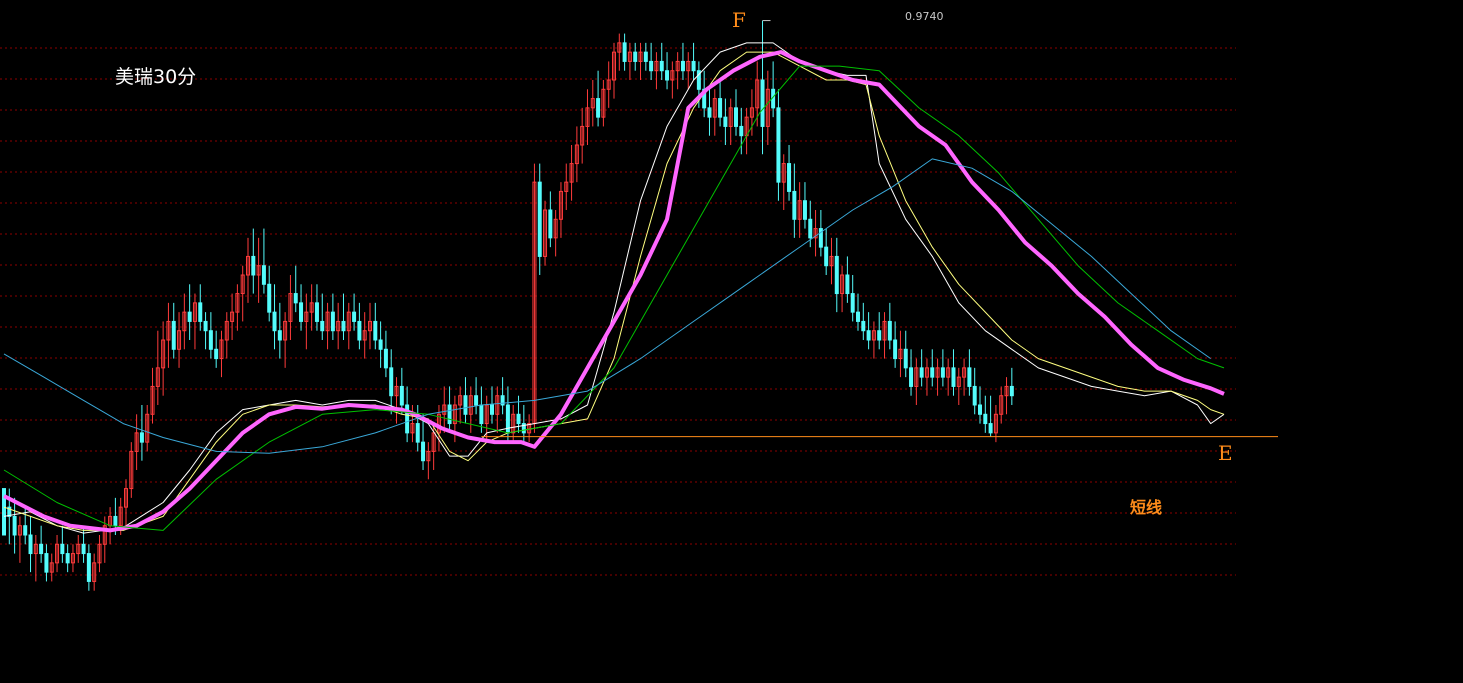  What do you see at coordinates (924, 16) in the screenshot?
I see `peak-price-label: 0.9740` at bounding box center [924, 16].